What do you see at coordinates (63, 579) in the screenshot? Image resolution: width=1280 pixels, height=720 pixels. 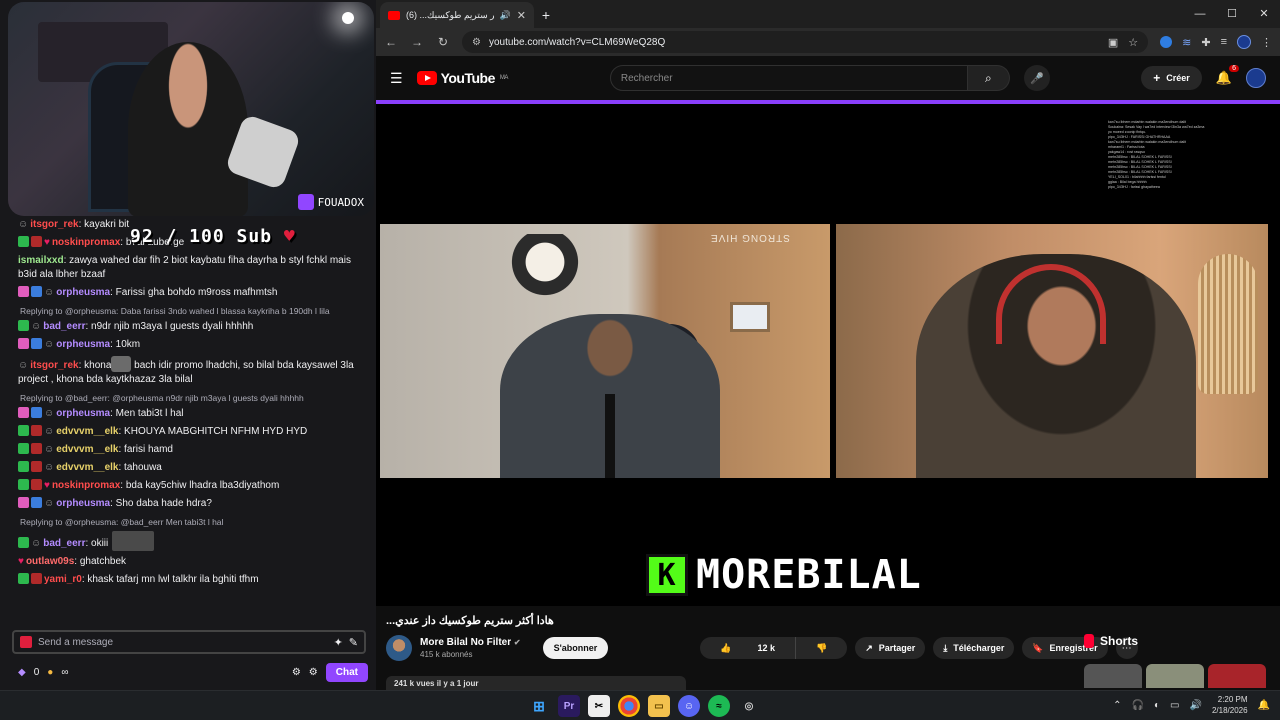 I see `chat-username: yami_r0` at bounding box center [63, 579].